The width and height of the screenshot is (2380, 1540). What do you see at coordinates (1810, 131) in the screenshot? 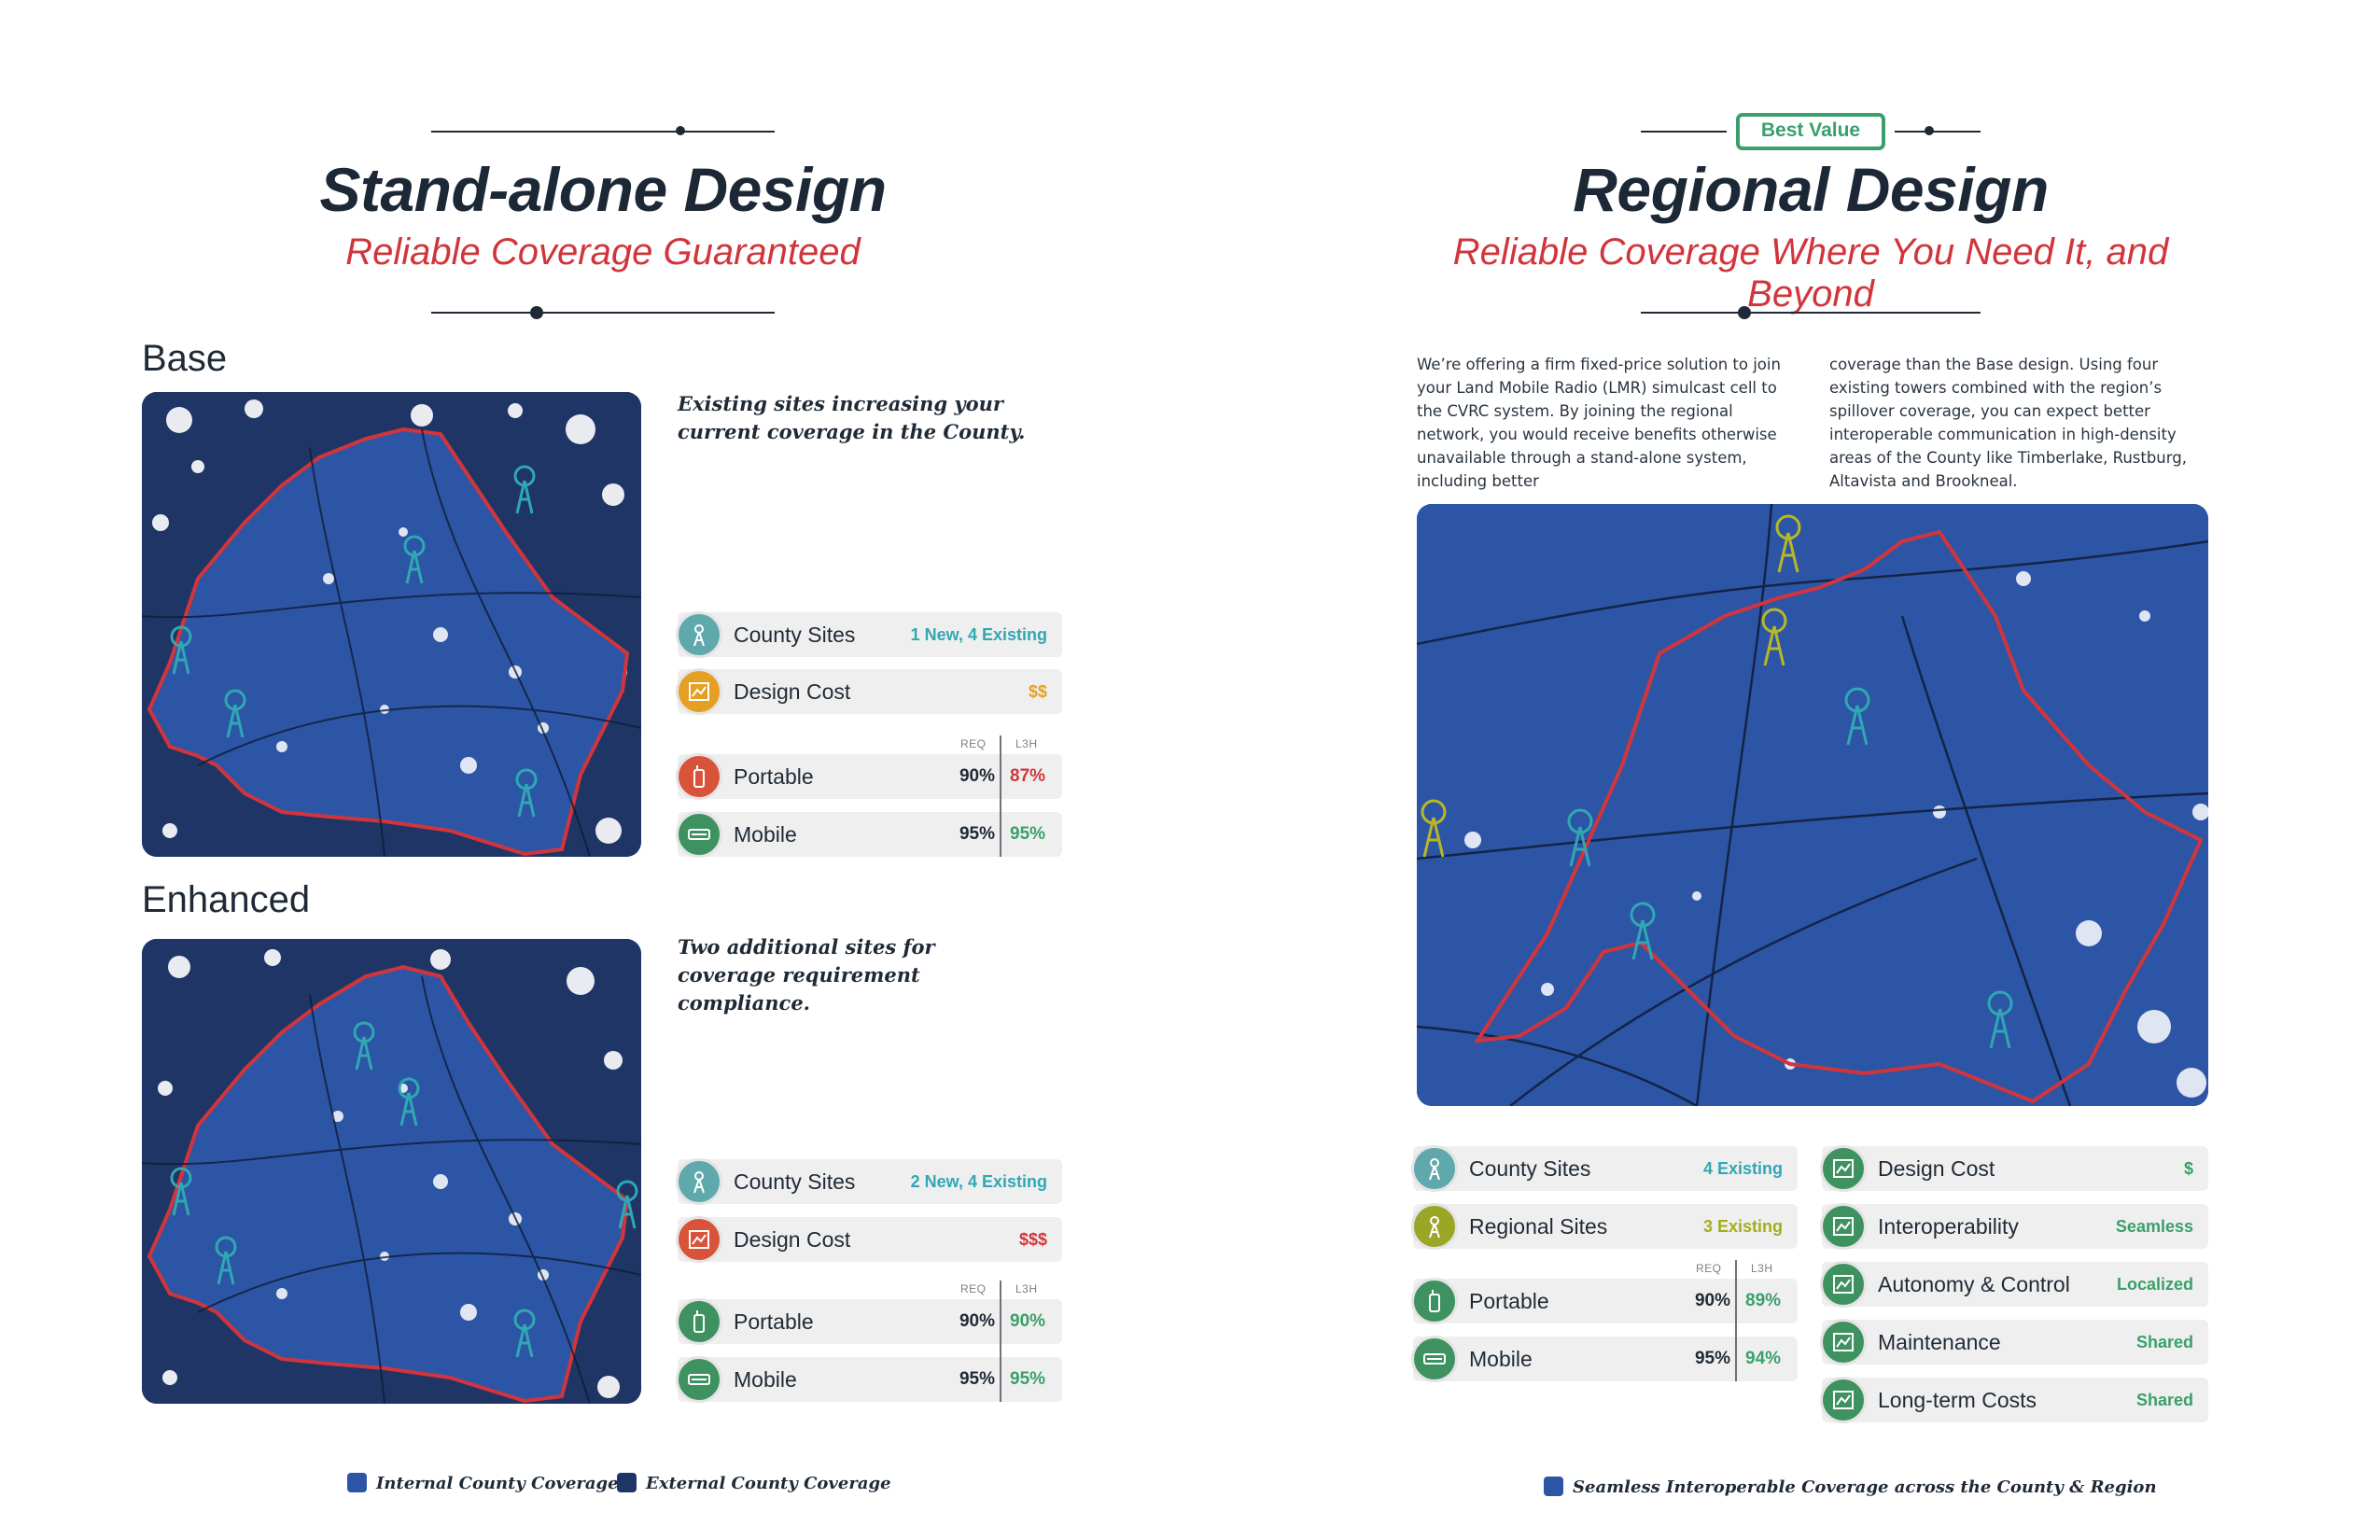
I see `best-value-badge: Best Value` at bounding box center [1810, 131].